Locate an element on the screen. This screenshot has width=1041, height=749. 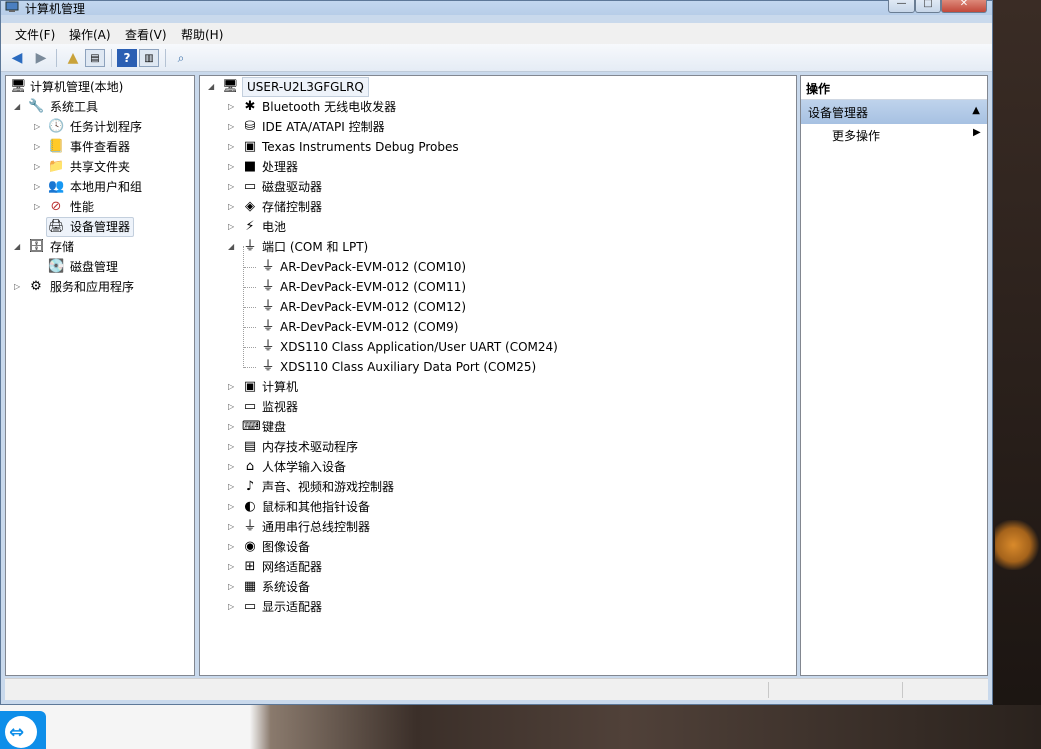
computer-icon: ▣ is located at coordinates (250, 386).